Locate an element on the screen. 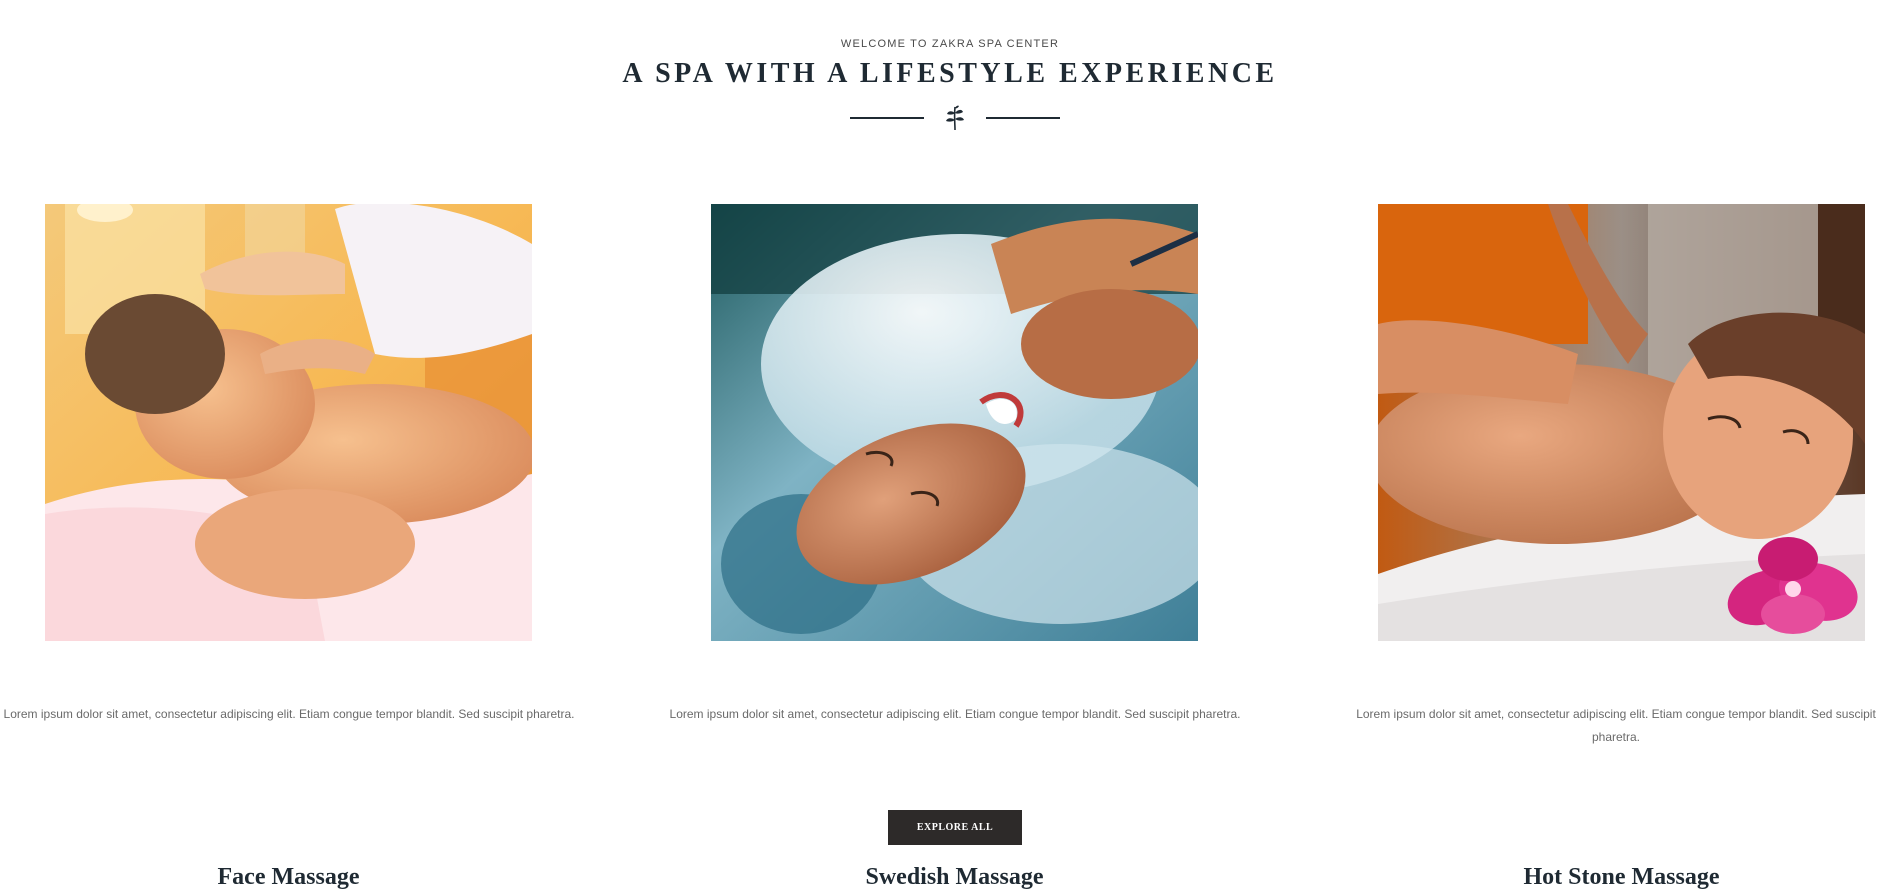 The image size is (1900, 892). divider-line-right is located at coordinates (1023, 118).